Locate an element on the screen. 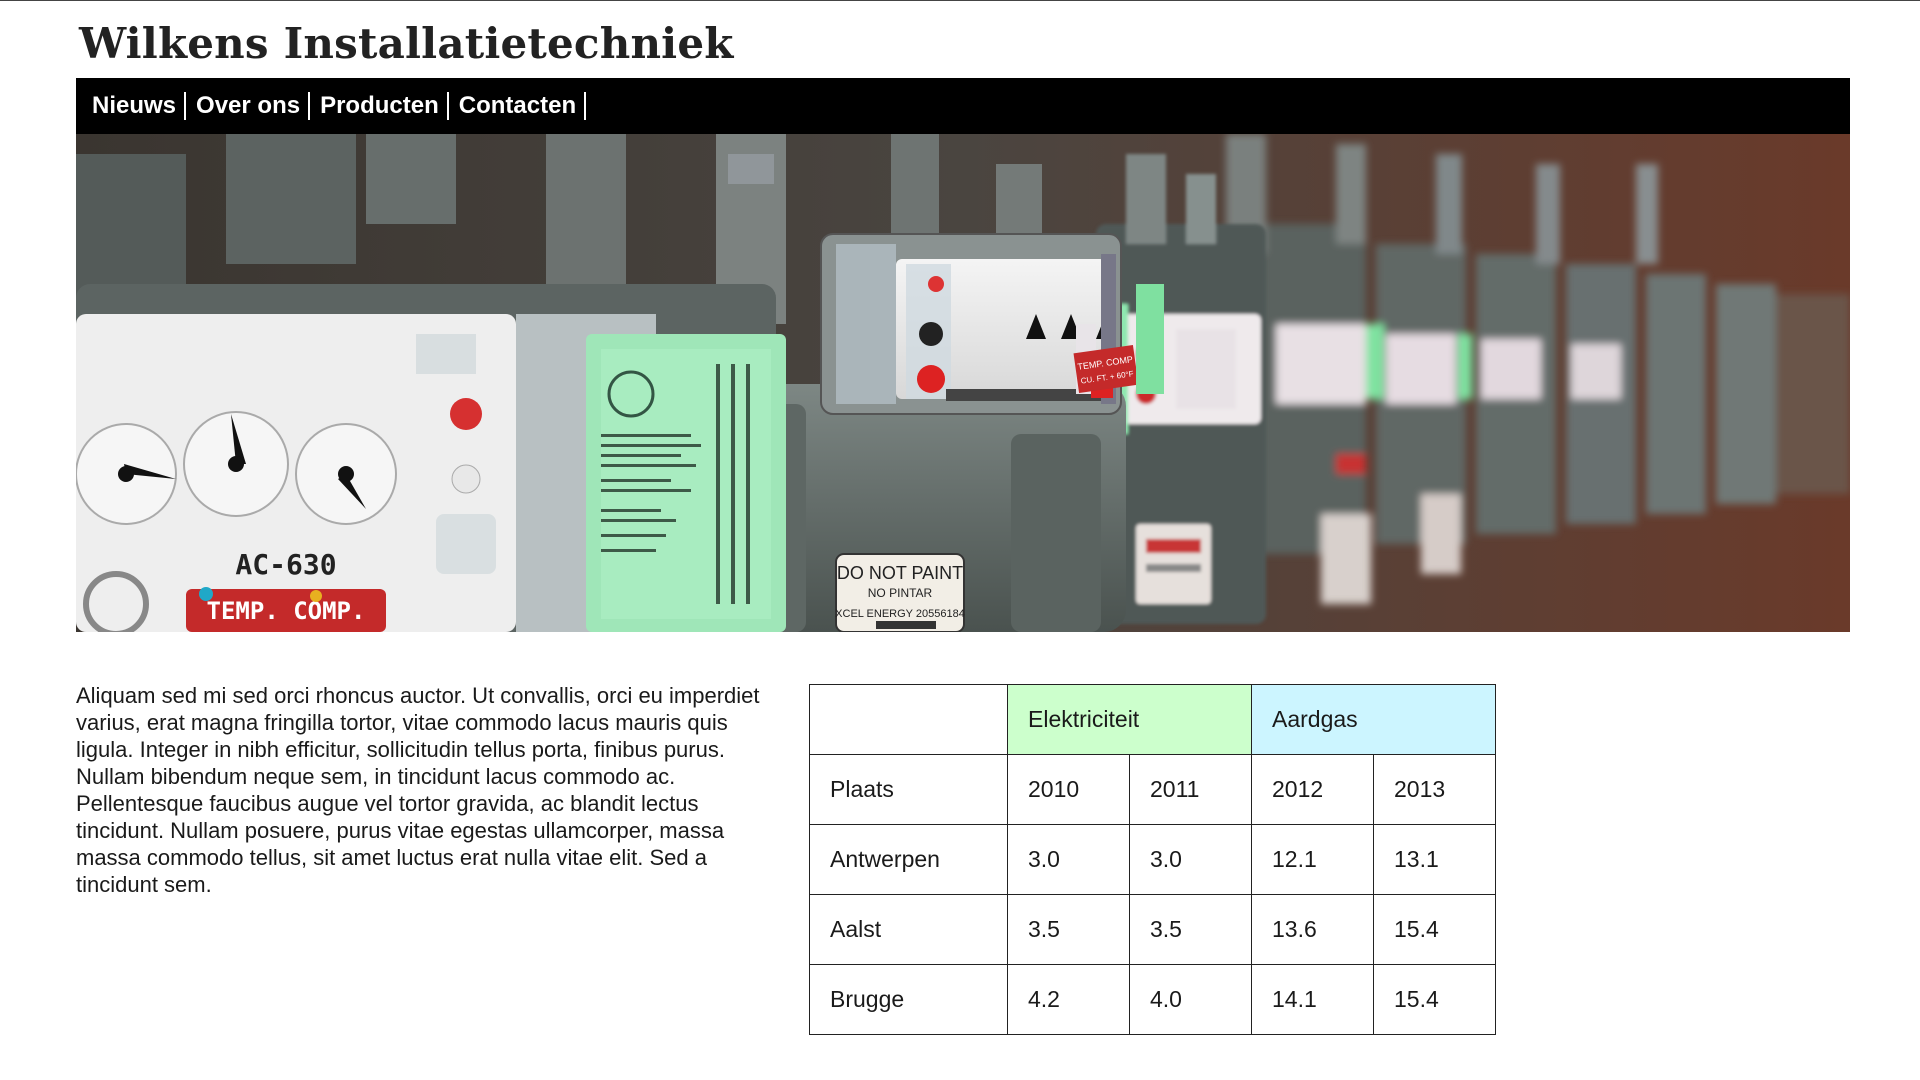  table-cell-value: 13.6 is located at coordinates (1312, 929).